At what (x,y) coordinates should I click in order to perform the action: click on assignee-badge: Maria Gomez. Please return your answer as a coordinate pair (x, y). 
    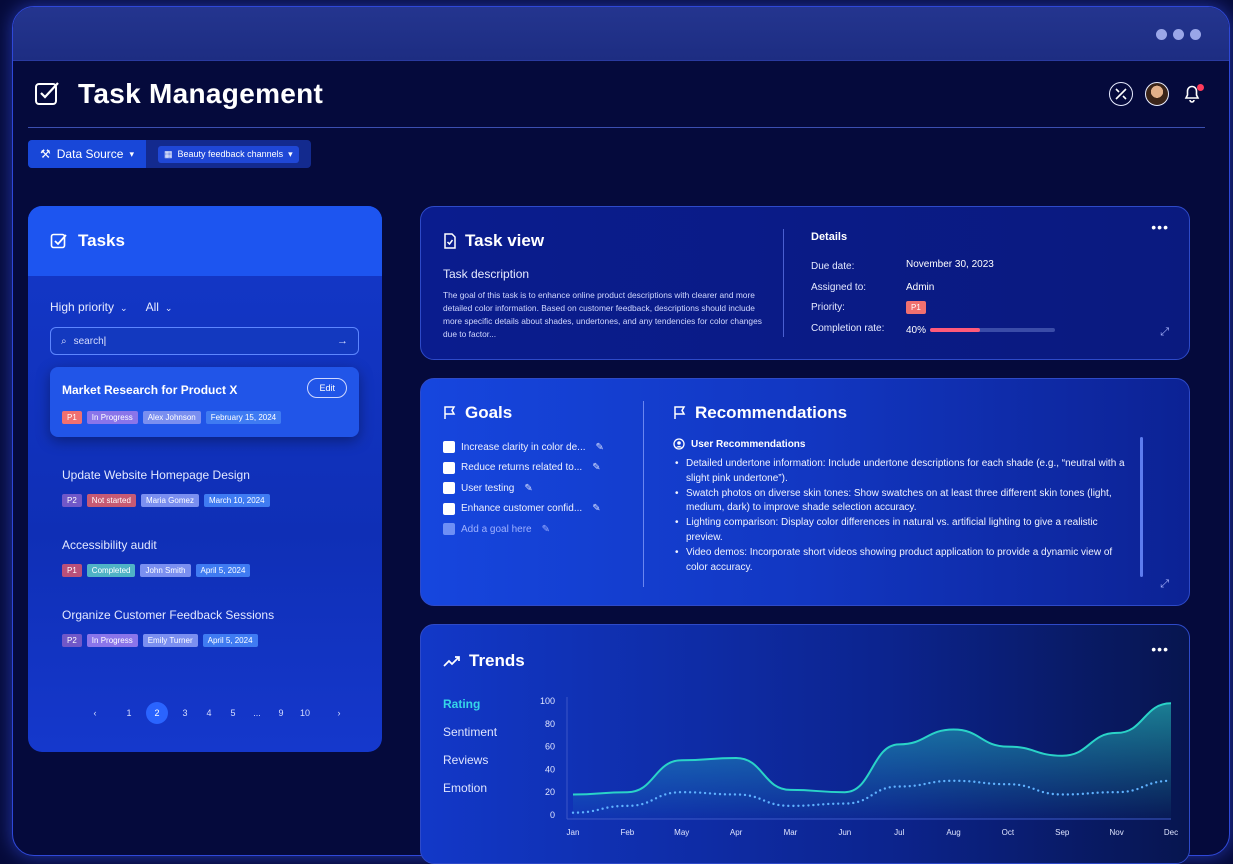
    Looking at the image, I should click on (169, 500).